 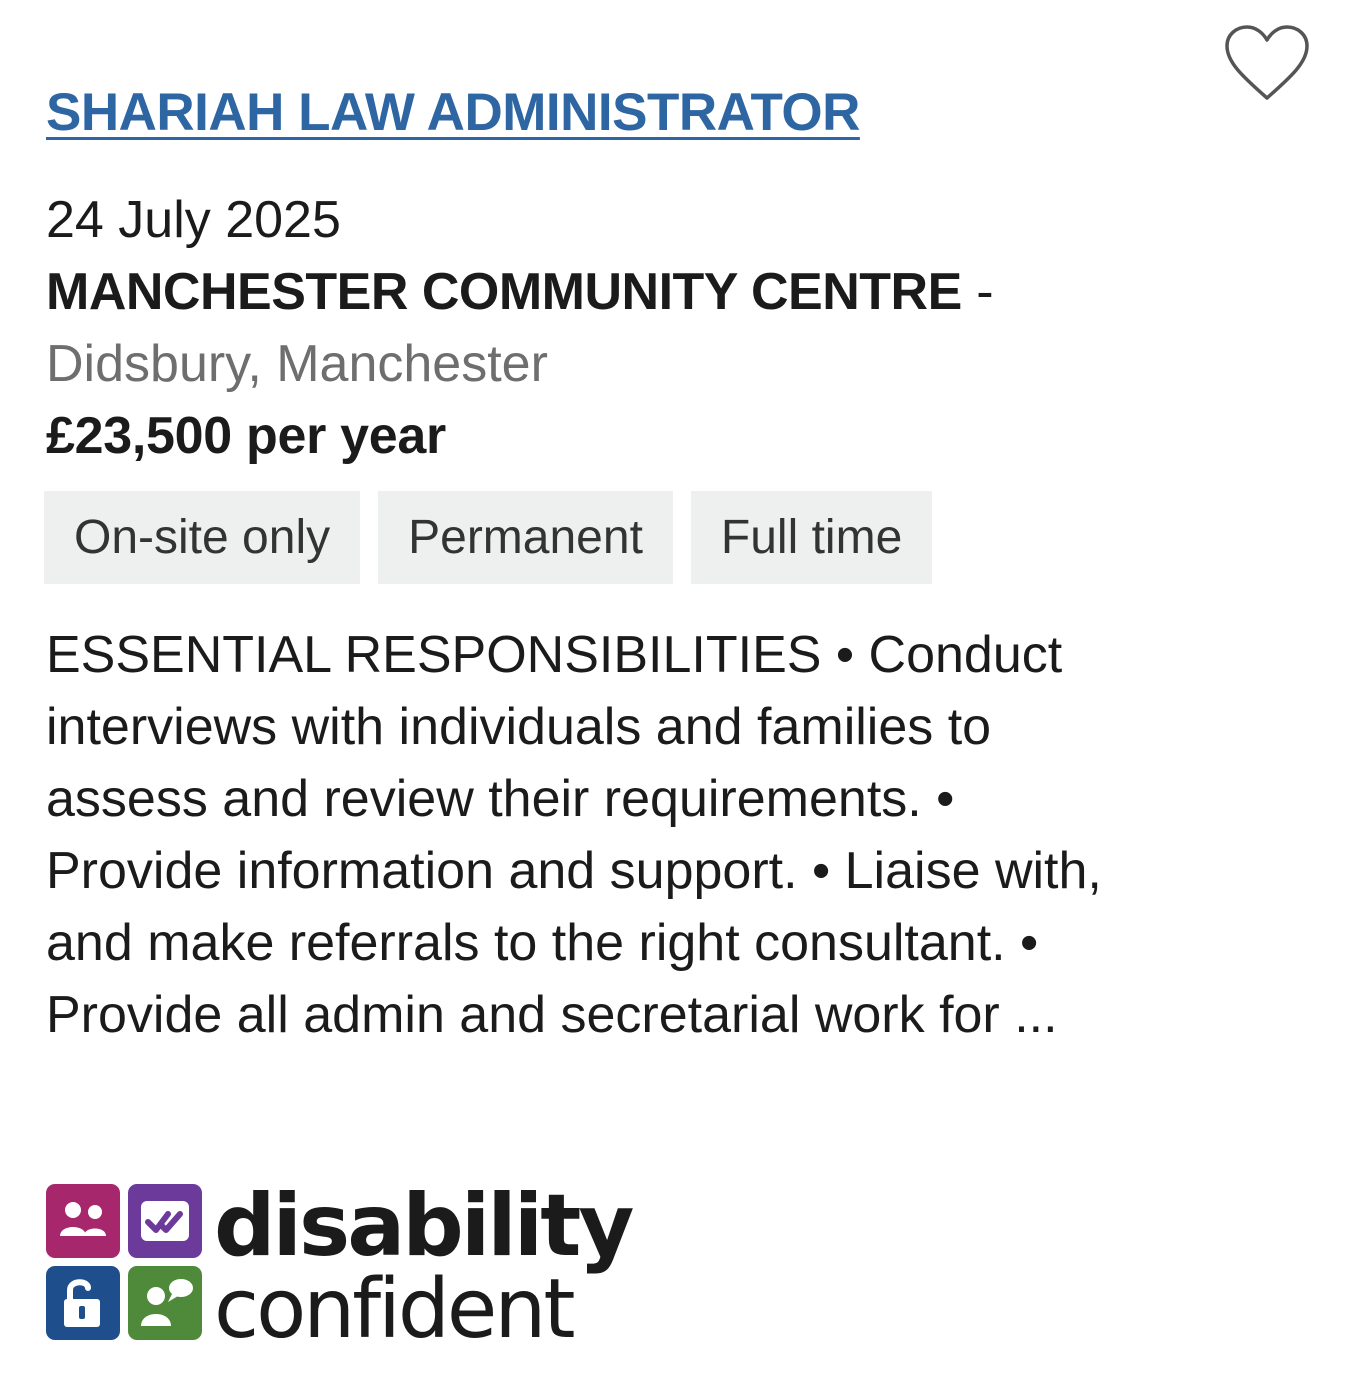 I want to click on speech-person-icon, so click(x=165, y=1303).